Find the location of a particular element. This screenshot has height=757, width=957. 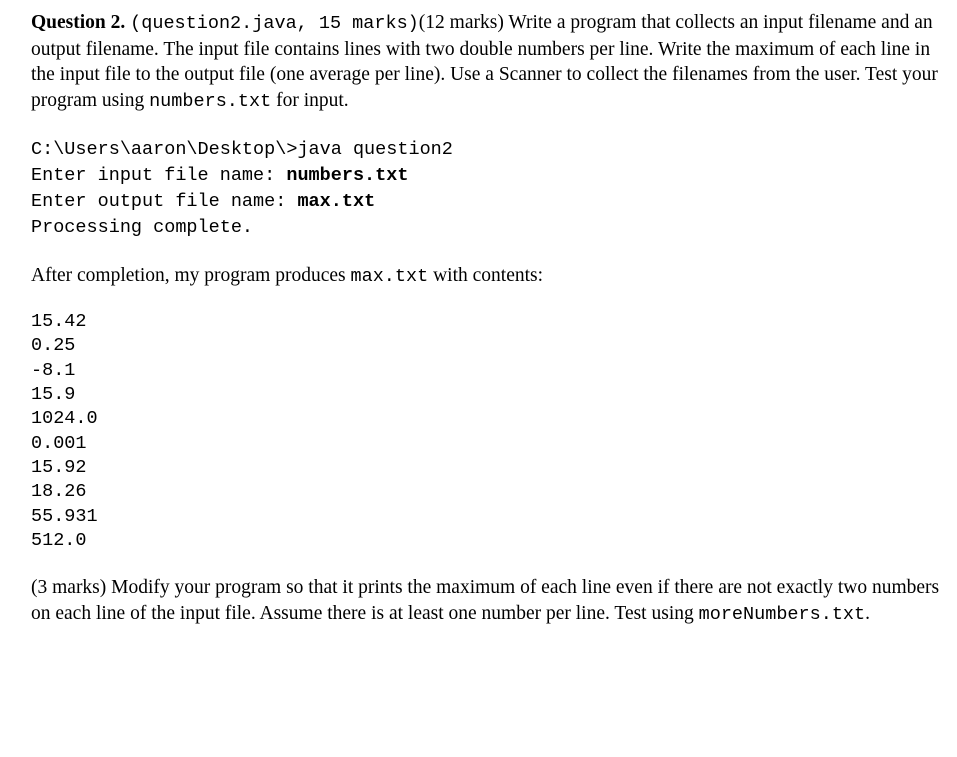

output-line: -8.1 is located at coordinates (53, 370).